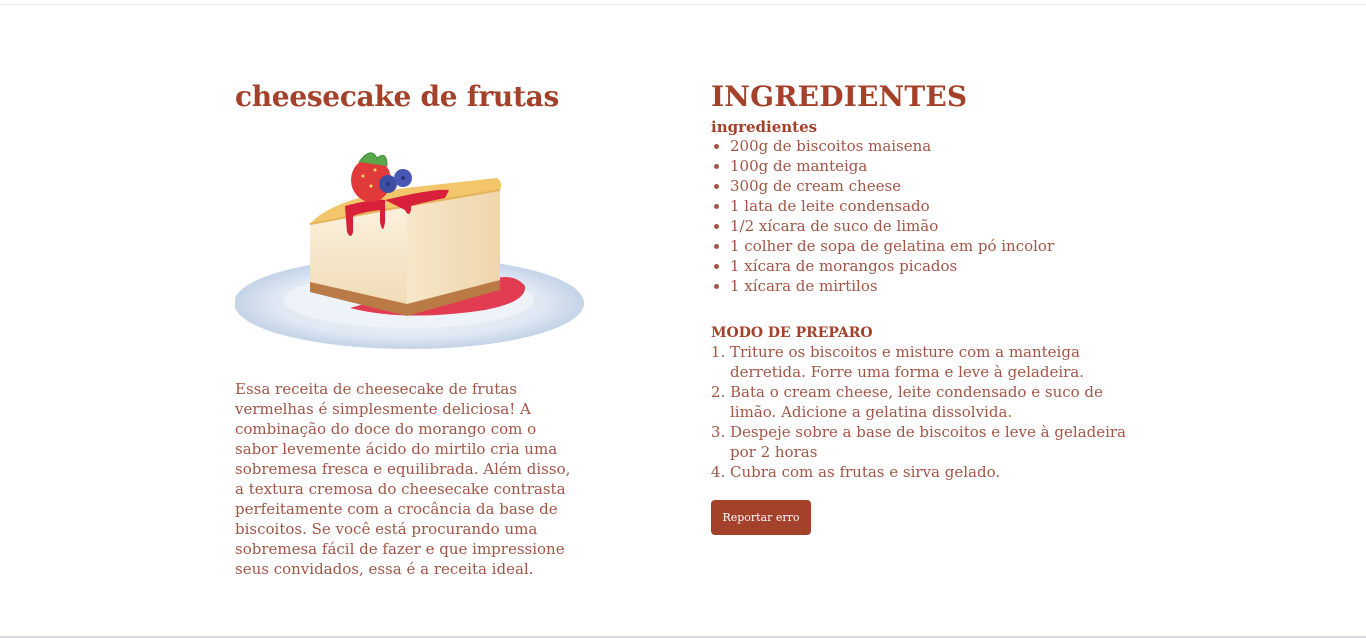 The image size is (1366, 638). Describe the element at coordinates (940, 186) in the screenshot. I see `ingredient-item: 300g de cream cheese` at that location.